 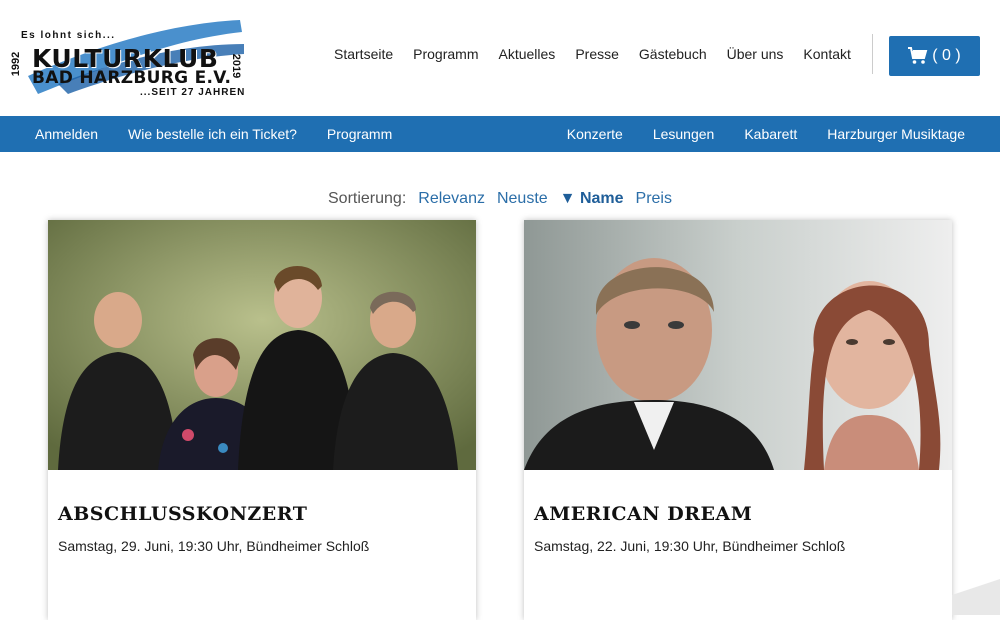 What do you see at coordinates (684, 134) in the screenshot?
I see `subnav-lesungen: Lesungen` at bounding box center [684, 134].